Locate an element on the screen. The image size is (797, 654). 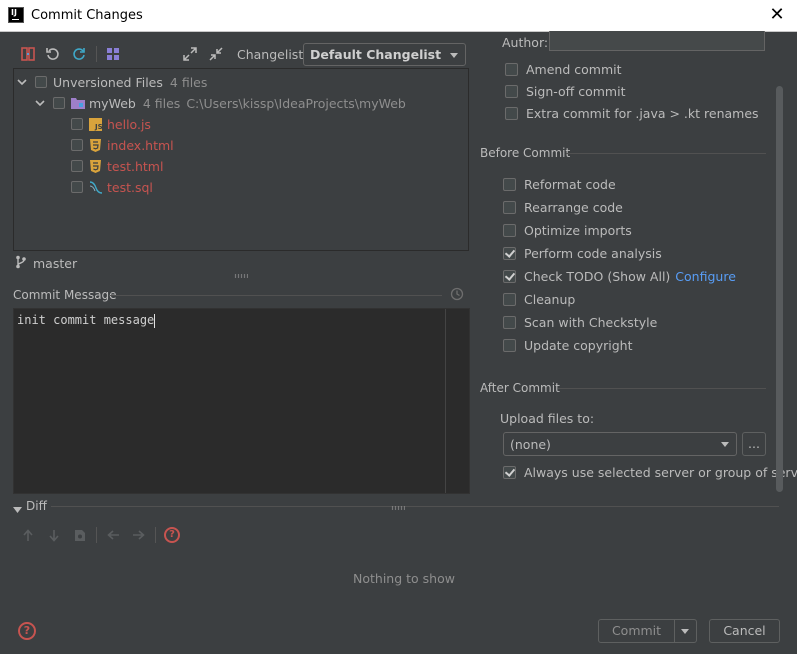
file-name: index.html is located at coordinates (140, 145).